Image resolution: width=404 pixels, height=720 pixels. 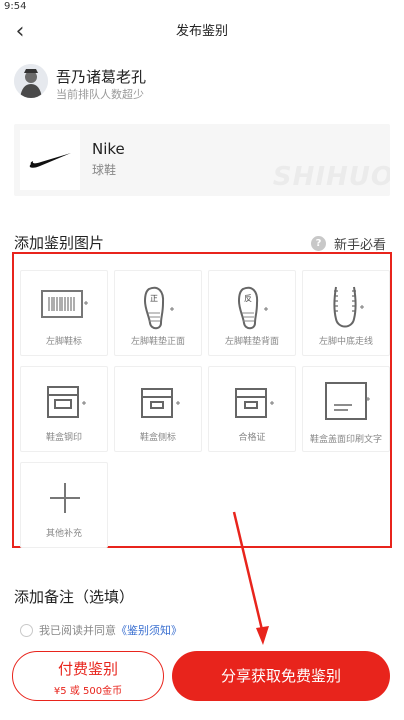 I want to click on photo-tile-other: 其他补充, so click(x=64, y=505).